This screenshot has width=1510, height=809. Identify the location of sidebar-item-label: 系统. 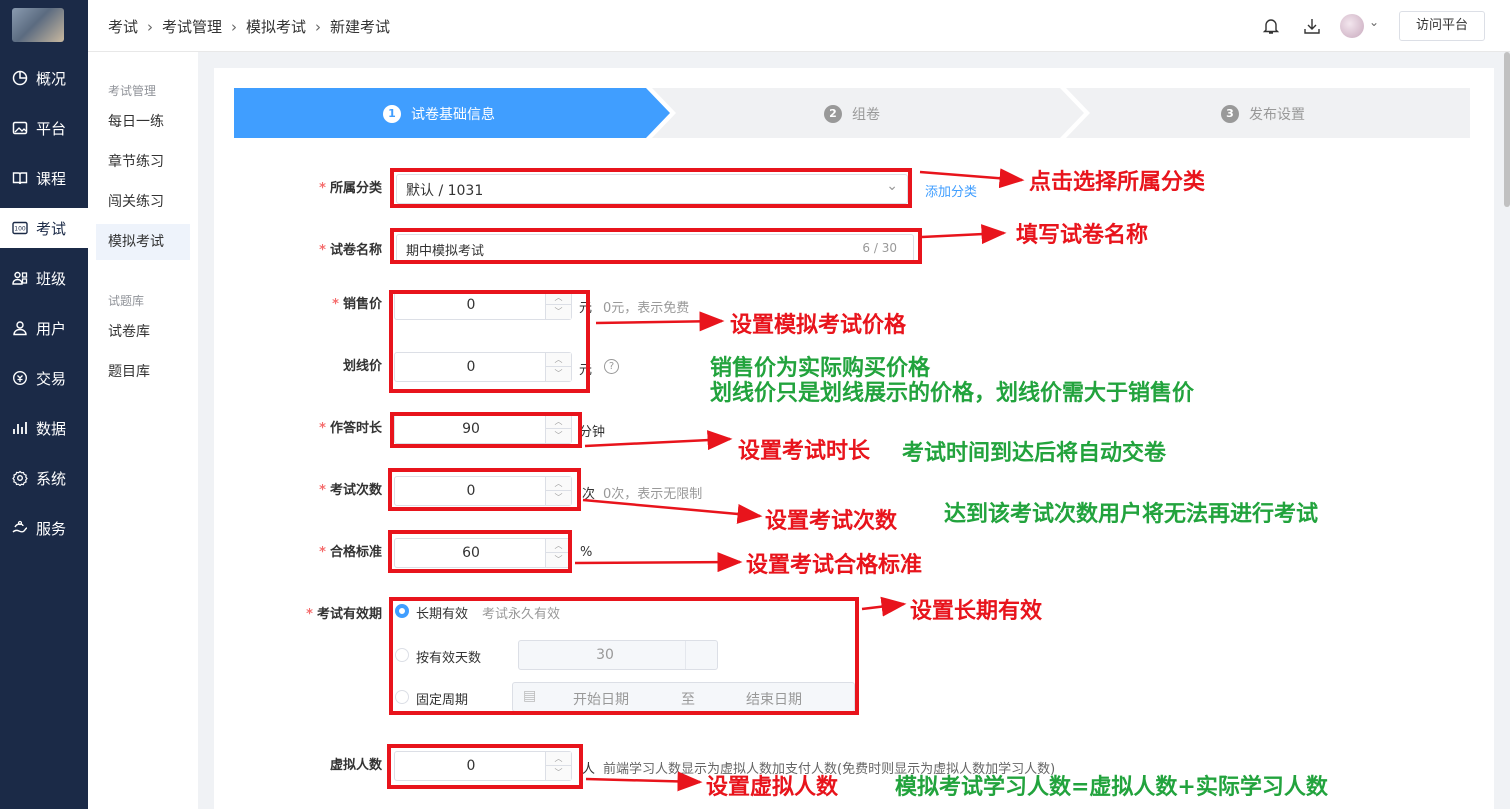
(51, 478).